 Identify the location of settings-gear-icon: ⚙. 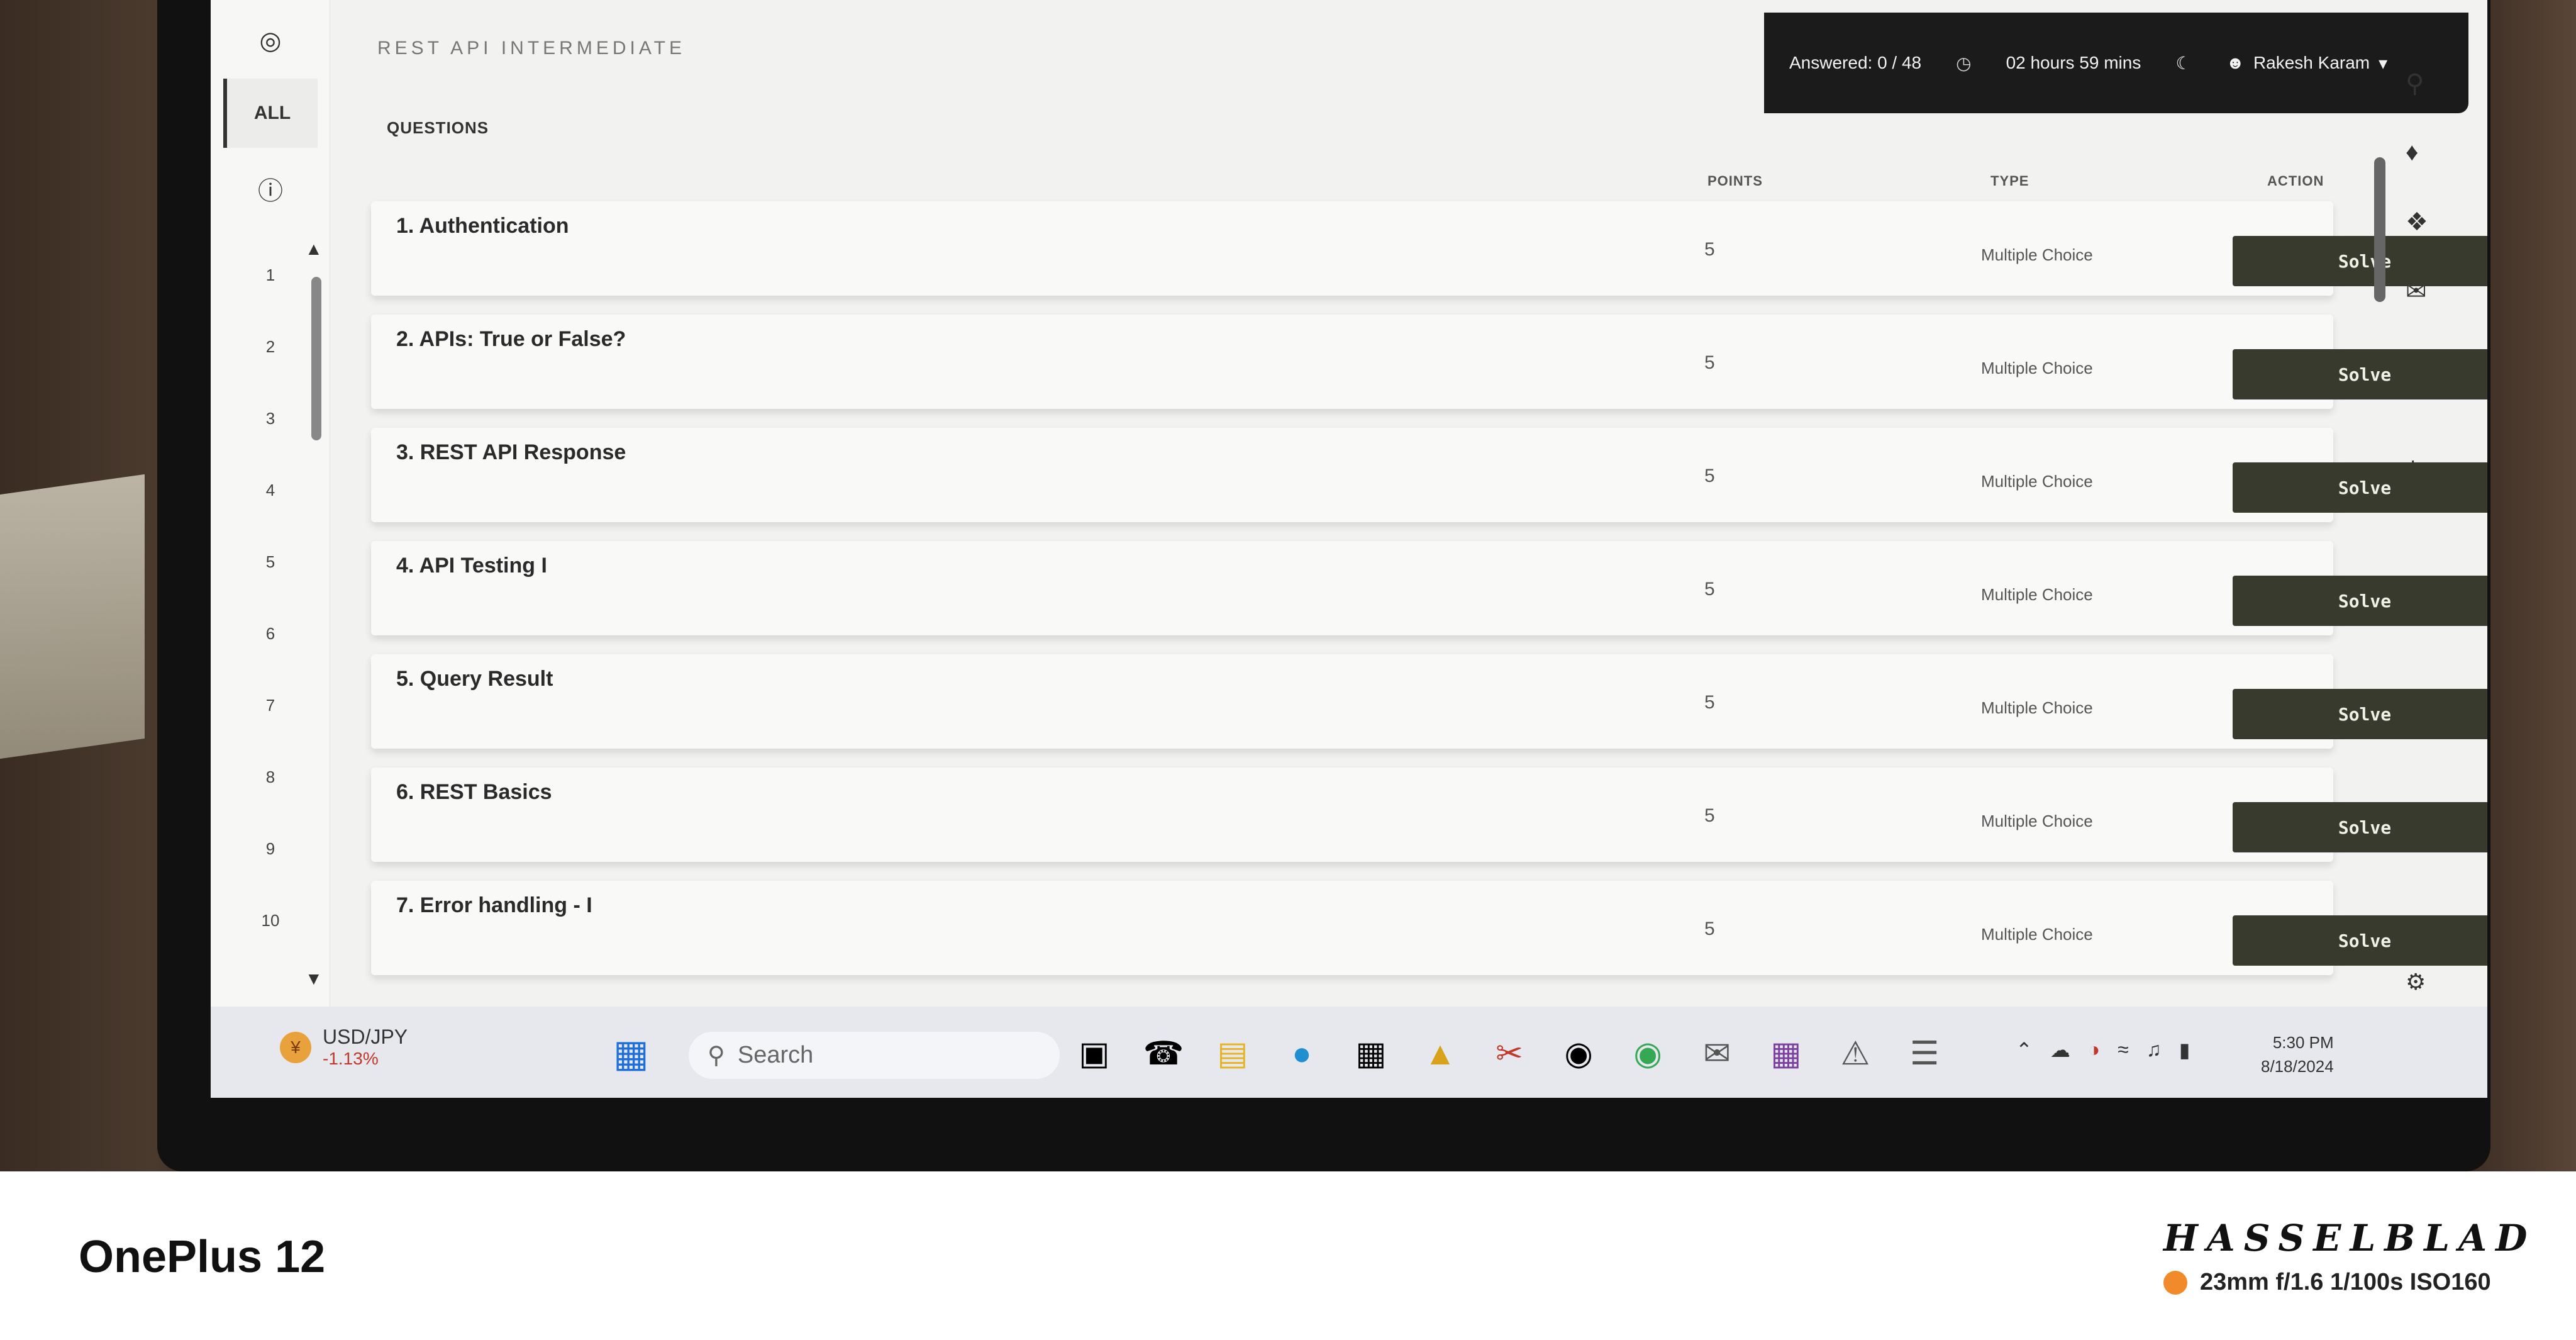
(2416, 982).